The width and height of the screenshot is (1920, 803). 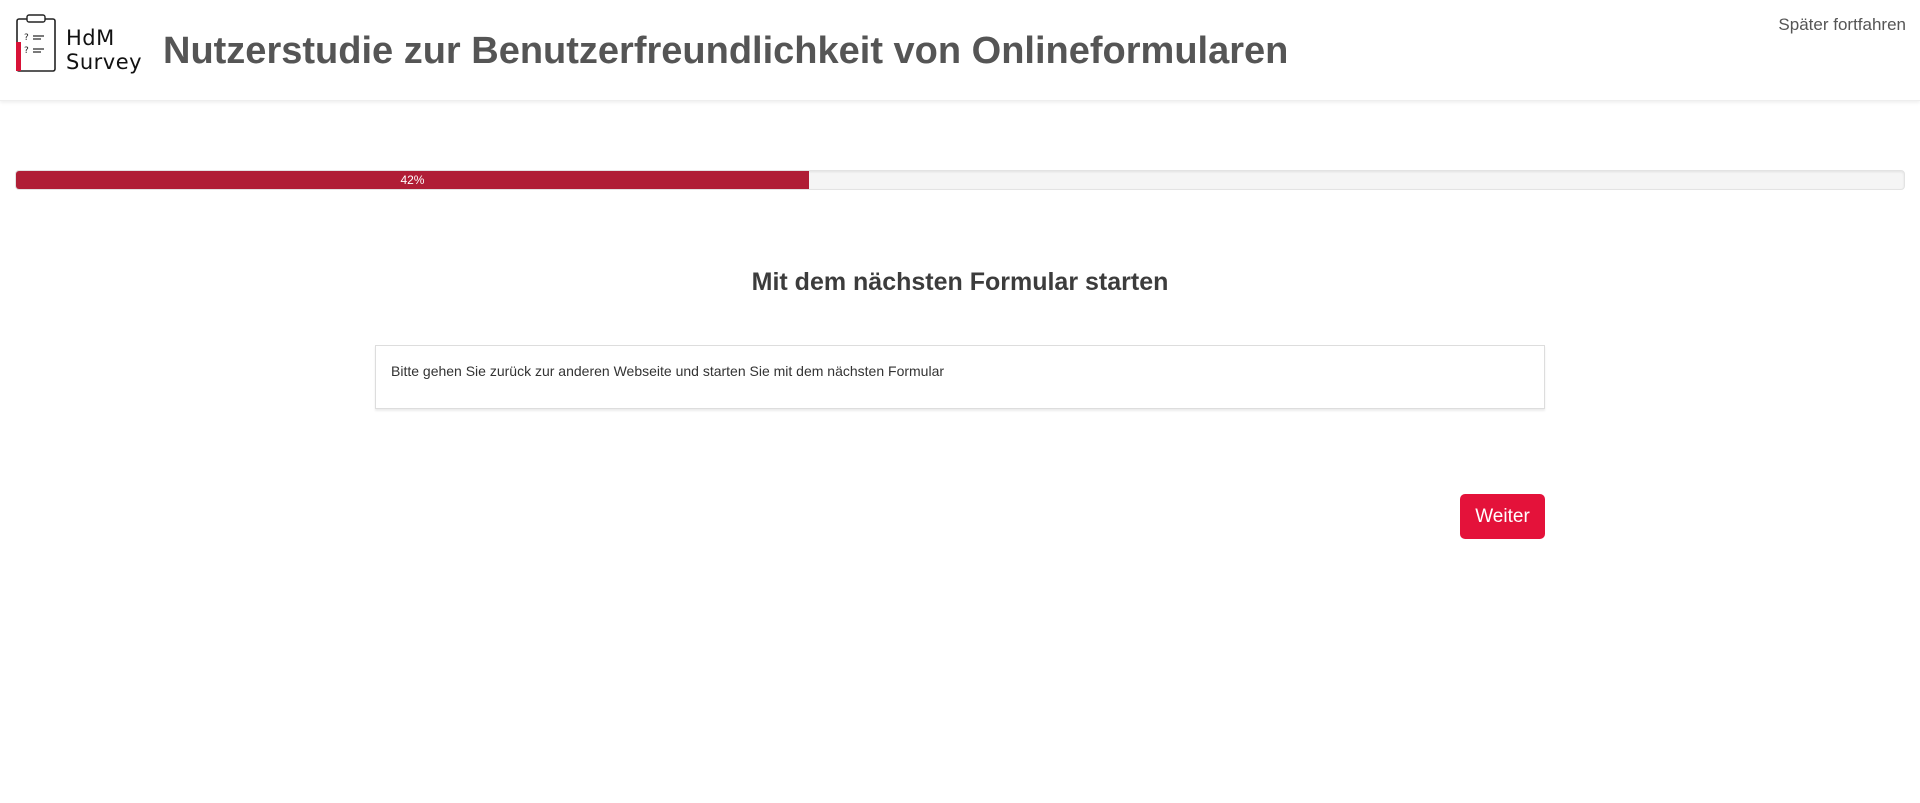 I want to click on hdm-survey-logo: ? ? HdM Survey, so click(x=78, y=44).